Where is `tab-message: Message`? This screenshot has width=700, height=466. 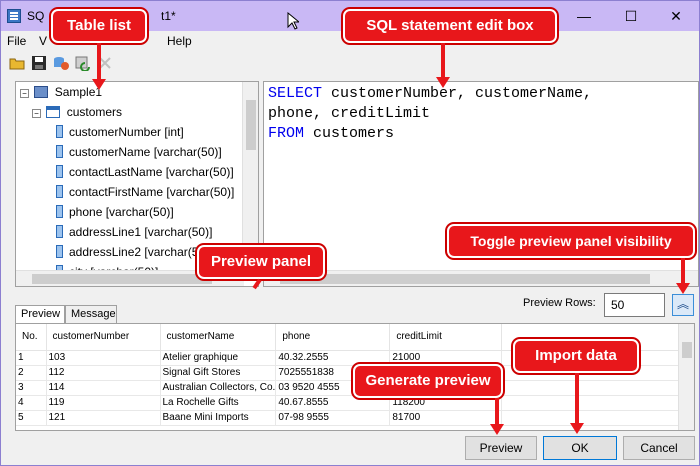
tab-message: Message is located at coordinates (91, 314).